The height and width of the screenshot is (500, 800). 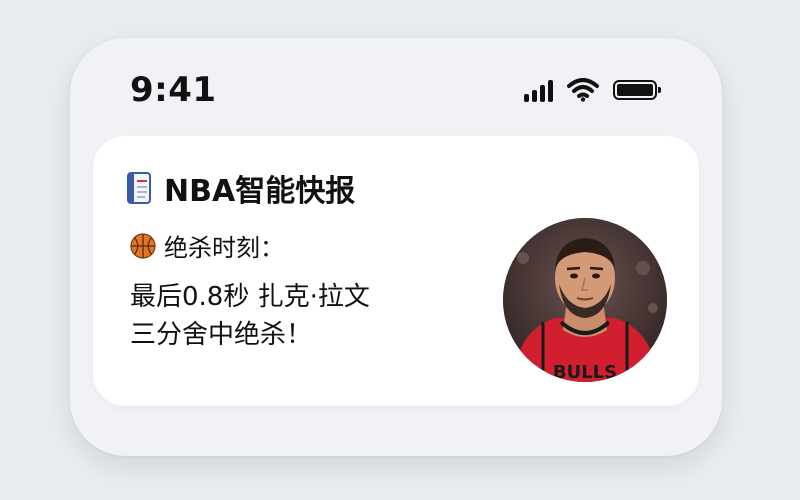 I want to click on status-icons, so click(x=592, y=90).